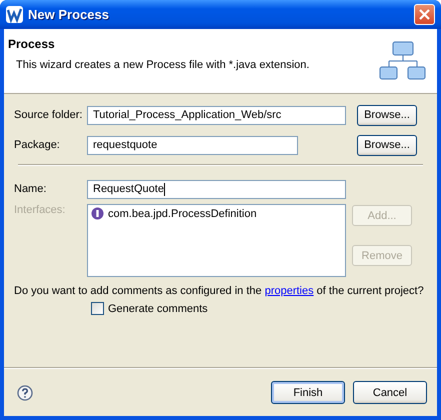  I want to click on field-label: Source folder:, so click(49, 115).